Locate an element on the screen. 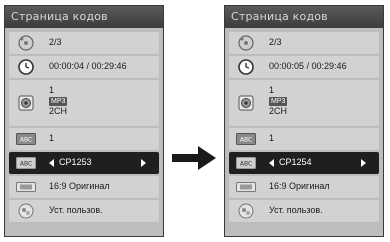 This screenshot has width=390, height=242. time-value: 00:00:04 / 00:29:46 is located at coordinates (88, 66).